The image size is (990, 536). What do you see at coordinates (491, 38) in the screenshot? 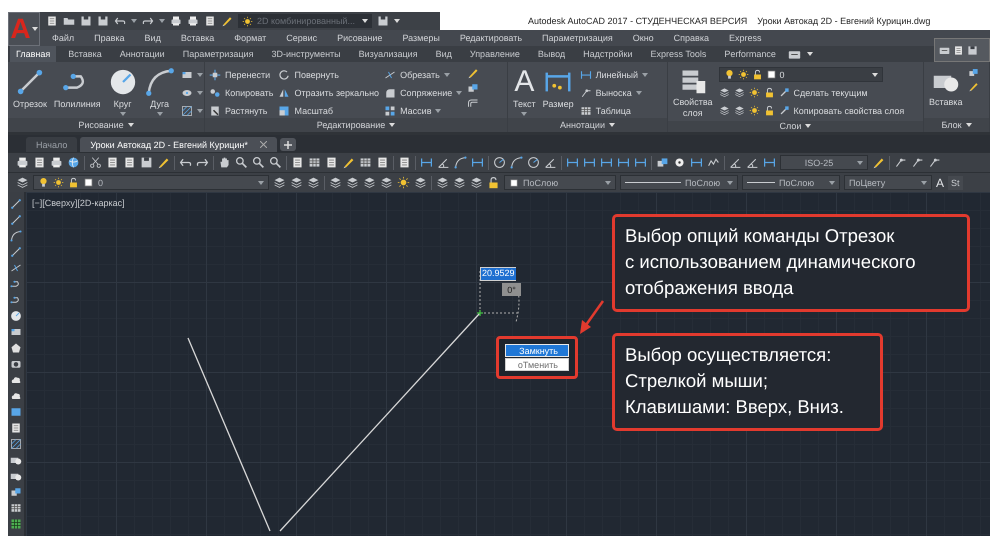
I see `menu-item: Редактировать` at bounding box center [491, 38].